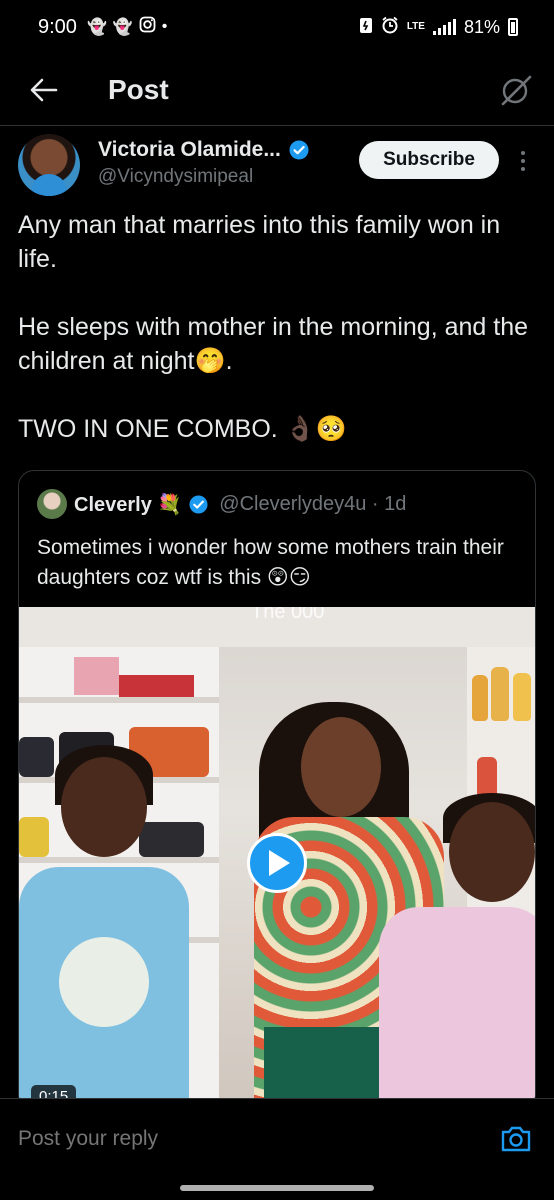 This screenshot has height=1200, width=554. I want to click on reply-bar, so click(277, 1149).